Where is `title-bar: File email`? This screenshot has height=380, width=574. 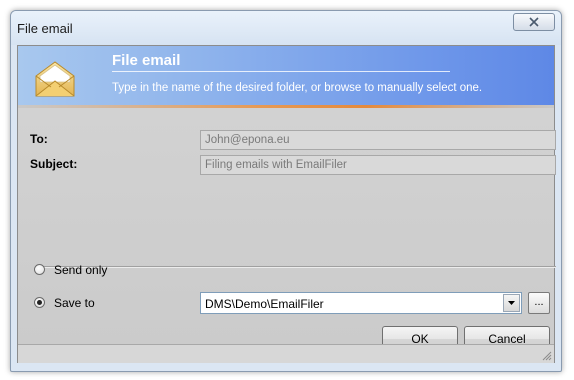 title-bar: File email is located at coordinates (286, 28).